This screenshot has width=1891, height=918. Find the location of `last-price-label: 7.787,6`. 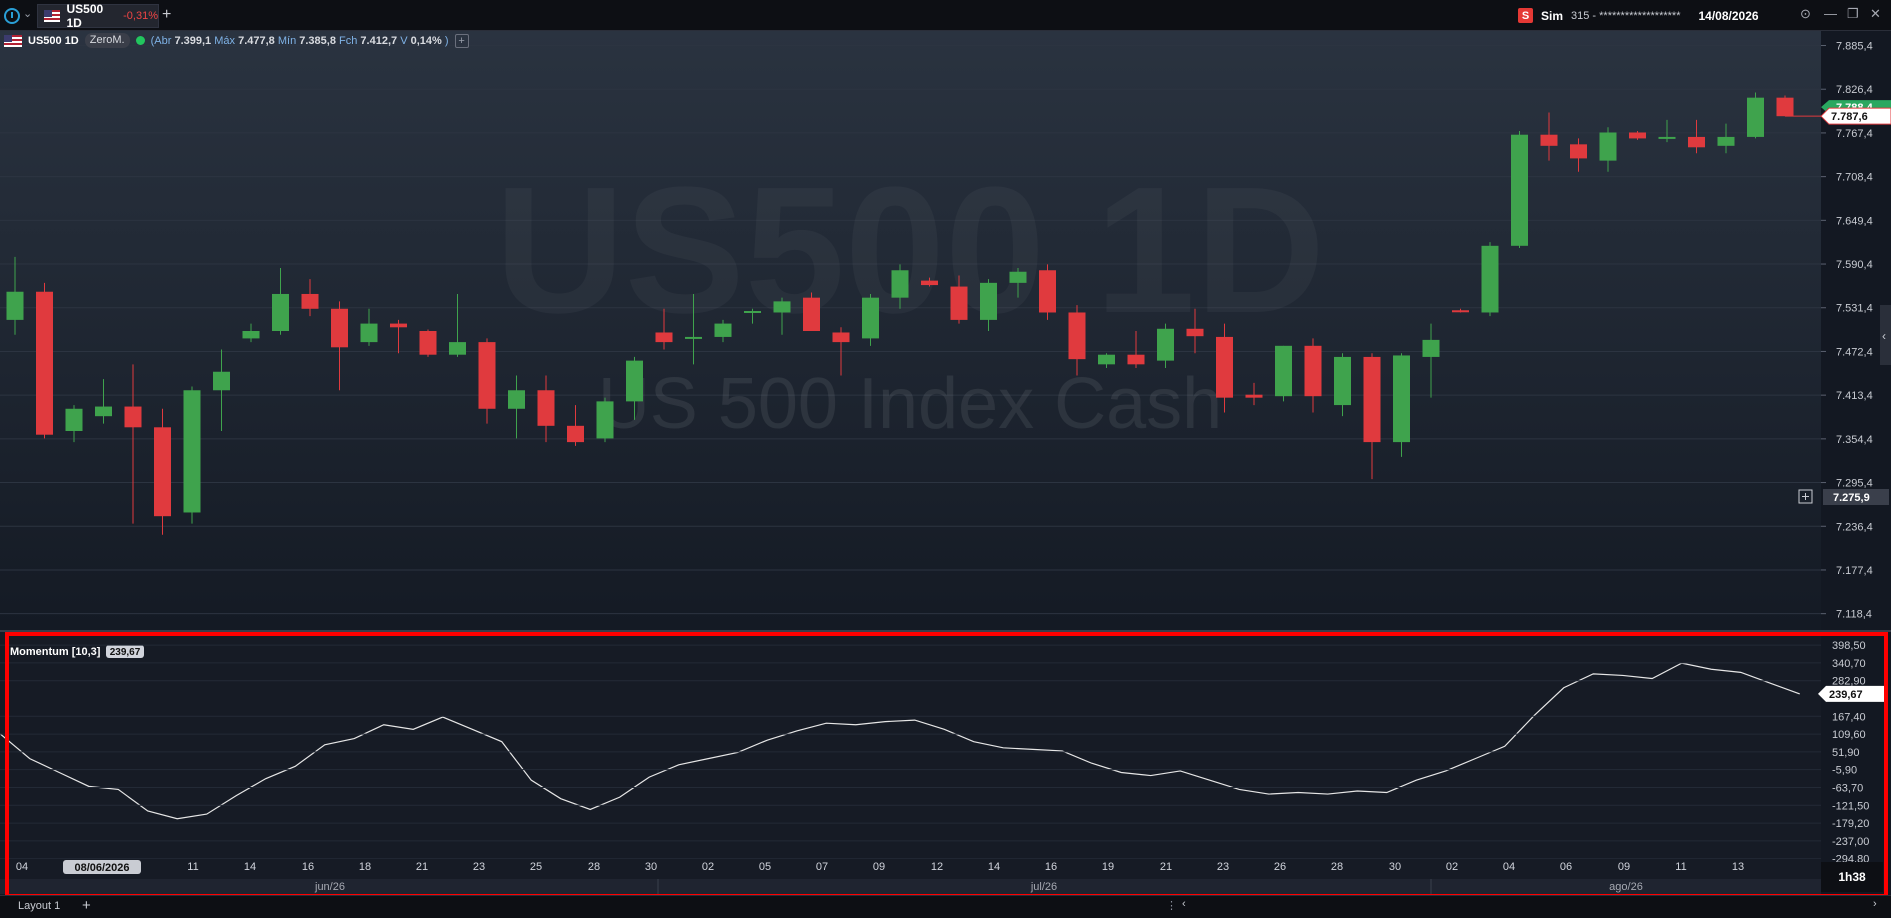

last-price-label: 7.787,6 is located at coordinates (1849, 117).